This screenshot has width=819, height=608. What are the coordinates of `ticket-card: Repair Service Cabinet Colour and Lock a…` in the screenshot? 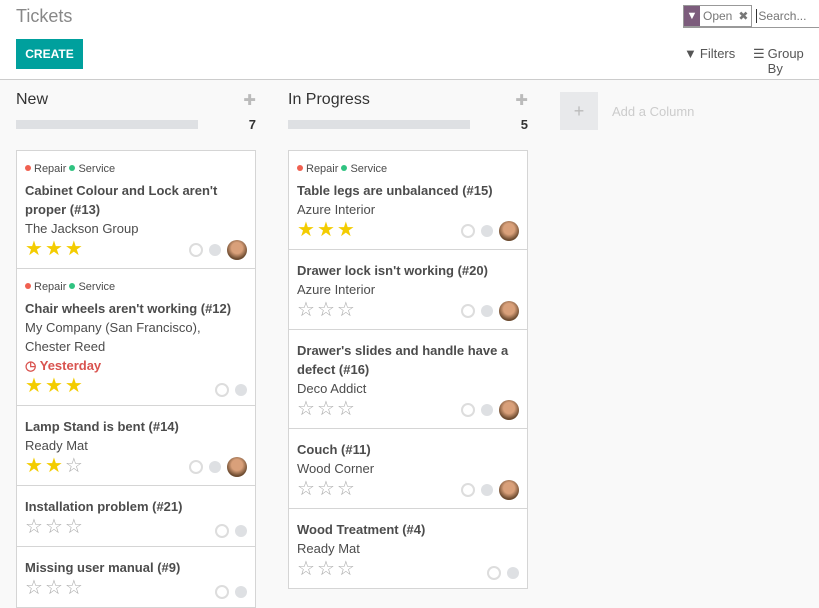 It's located at (136, 209).